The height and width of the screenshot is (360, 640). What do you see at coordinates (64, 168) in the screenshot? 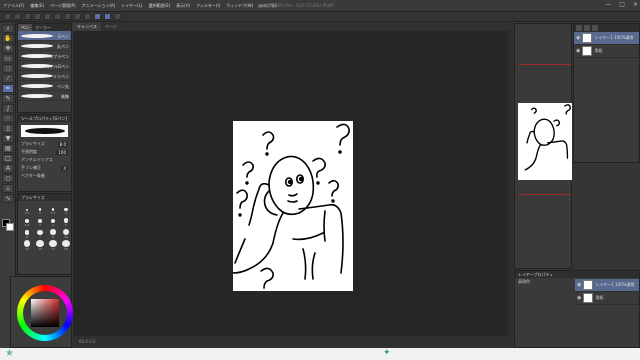
I see `stabilization-field: 4` at bounding box center [64, 168].